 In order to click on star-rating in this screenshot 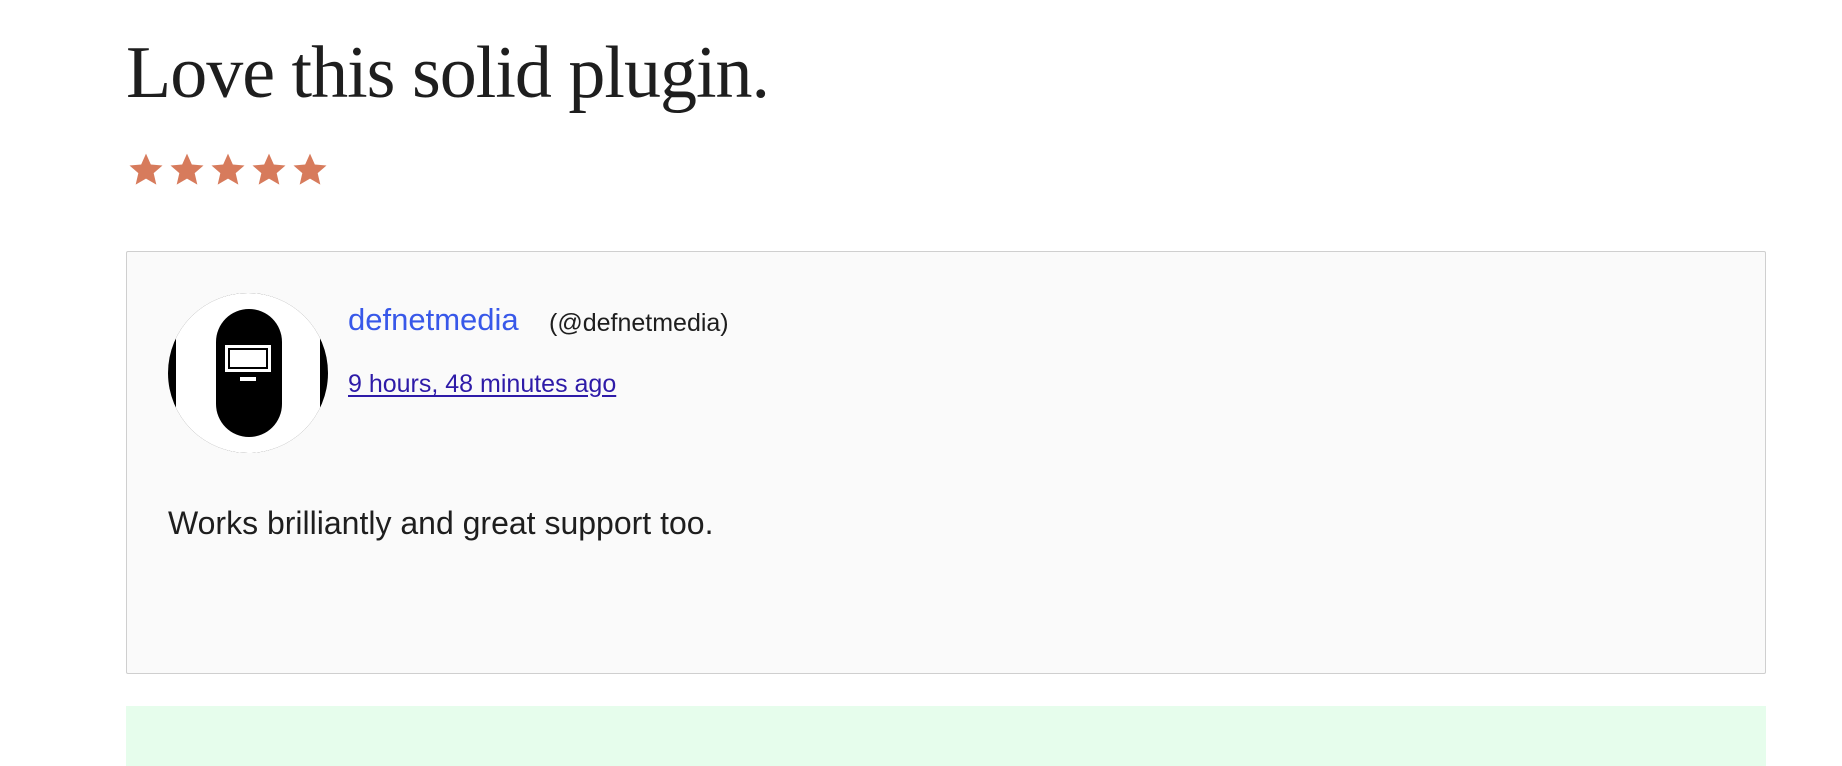, I will do `click(228, 170)`.